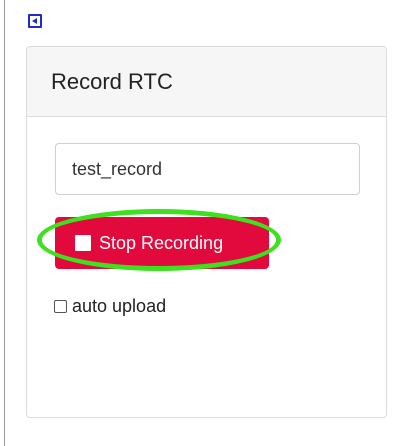  I want to click on collapse-left-icon, so click(34, 21).